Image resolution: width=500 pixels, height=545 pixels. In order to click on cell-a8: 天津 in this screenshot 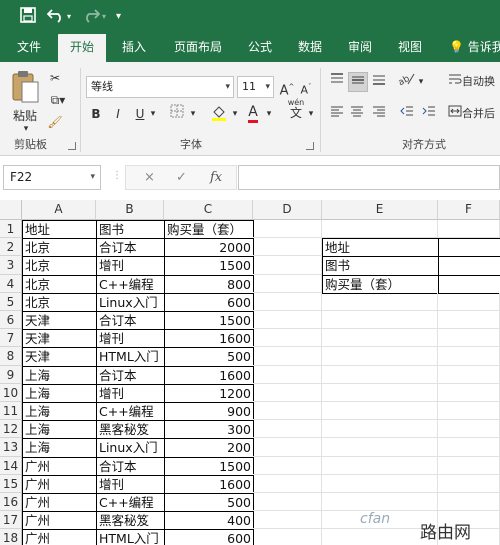, I will do `click(59, 357)`.